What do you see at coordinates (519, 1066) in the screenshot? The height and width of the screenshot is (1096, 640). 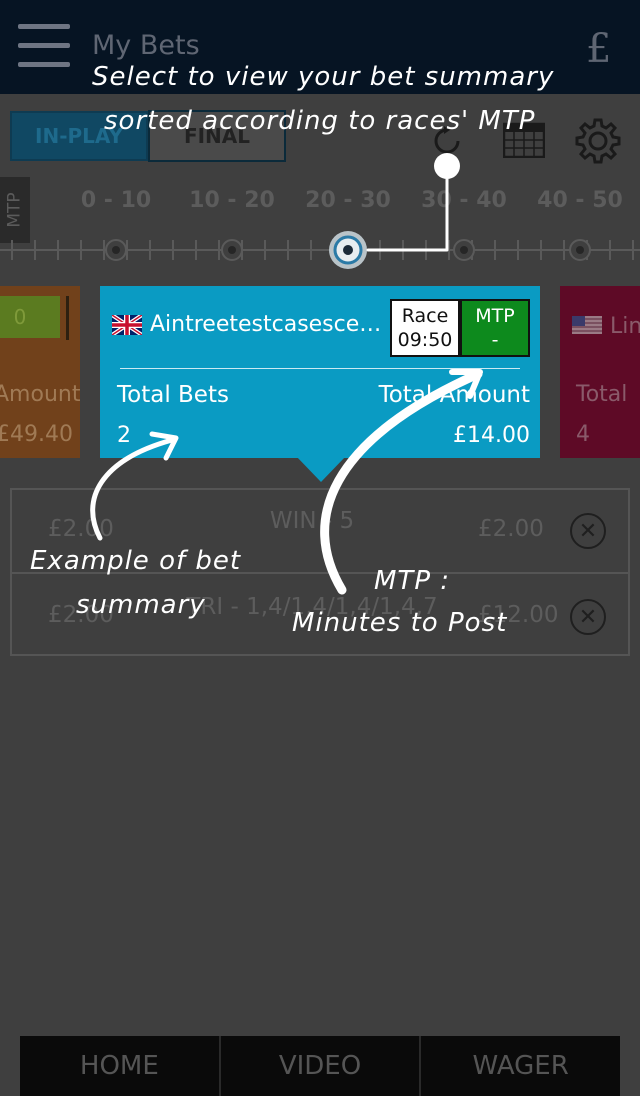 I see `nav-wager-button: WAGER` at bounding box center [519, 1066].